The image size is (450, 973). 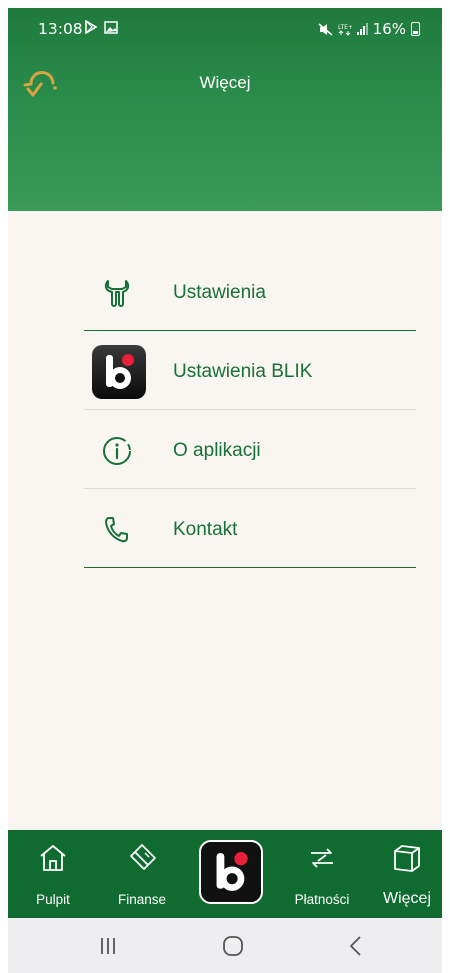 I want to click on lte-icon: LTE+, so click(x=345, y=30).